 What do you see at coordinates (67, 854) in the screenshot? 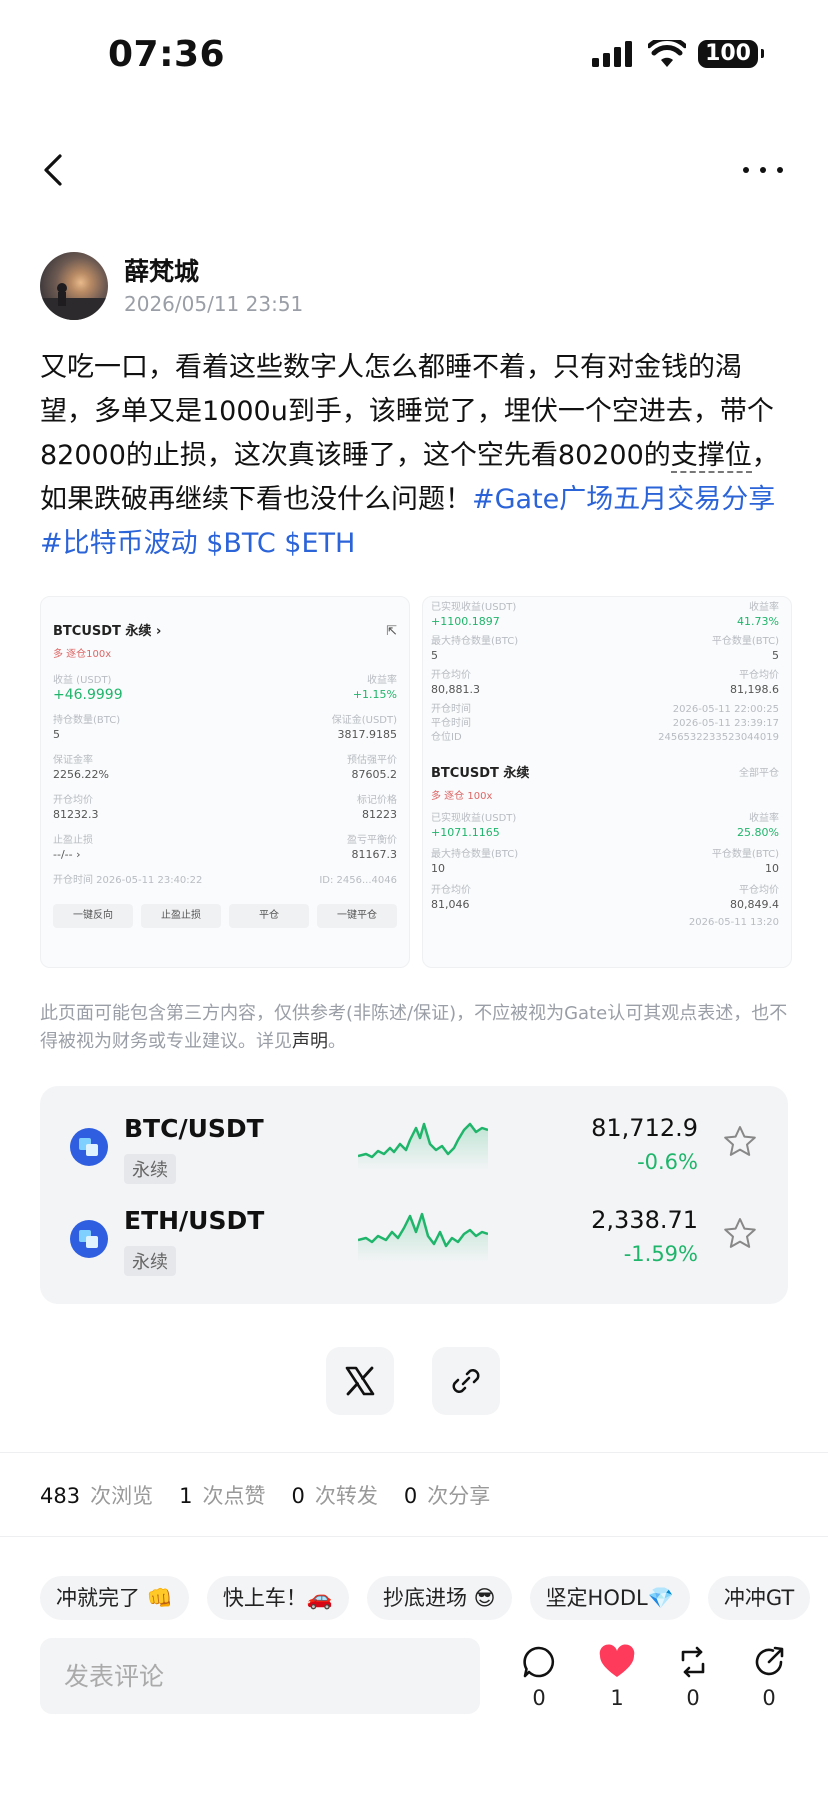
I see `image-value: --/-- ›` at bounding box center [67, 854].